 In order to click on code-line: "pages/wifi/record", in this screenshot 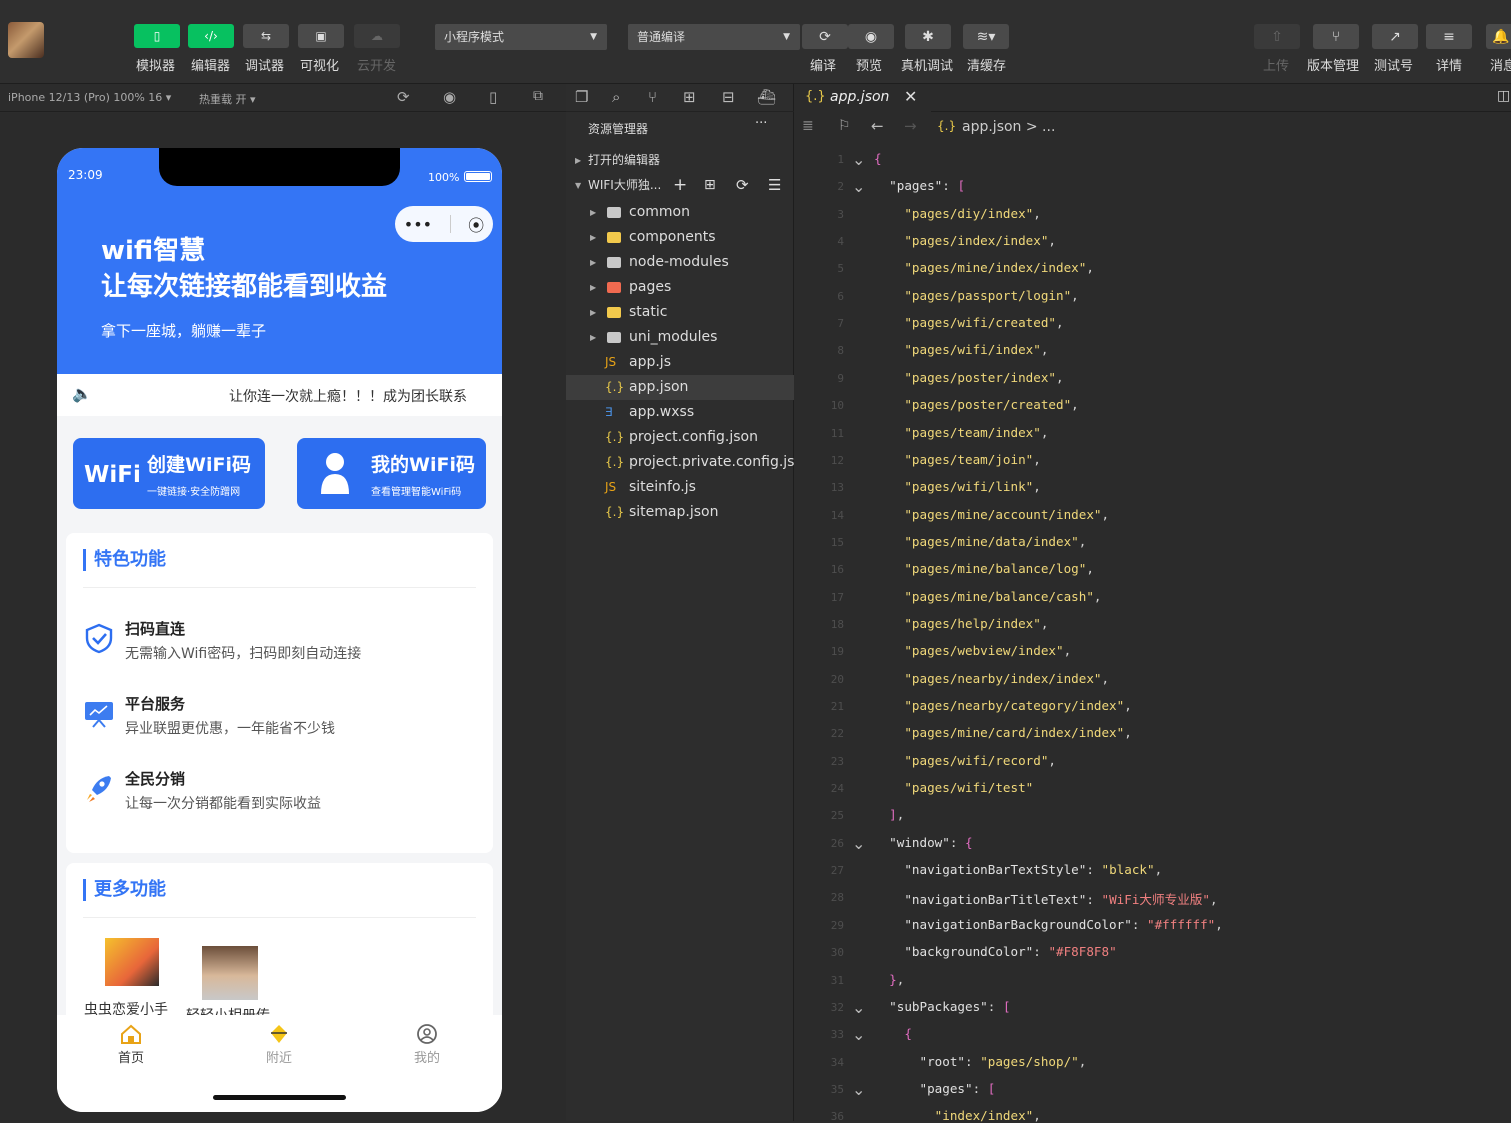, I will do `click(965, 760)`.